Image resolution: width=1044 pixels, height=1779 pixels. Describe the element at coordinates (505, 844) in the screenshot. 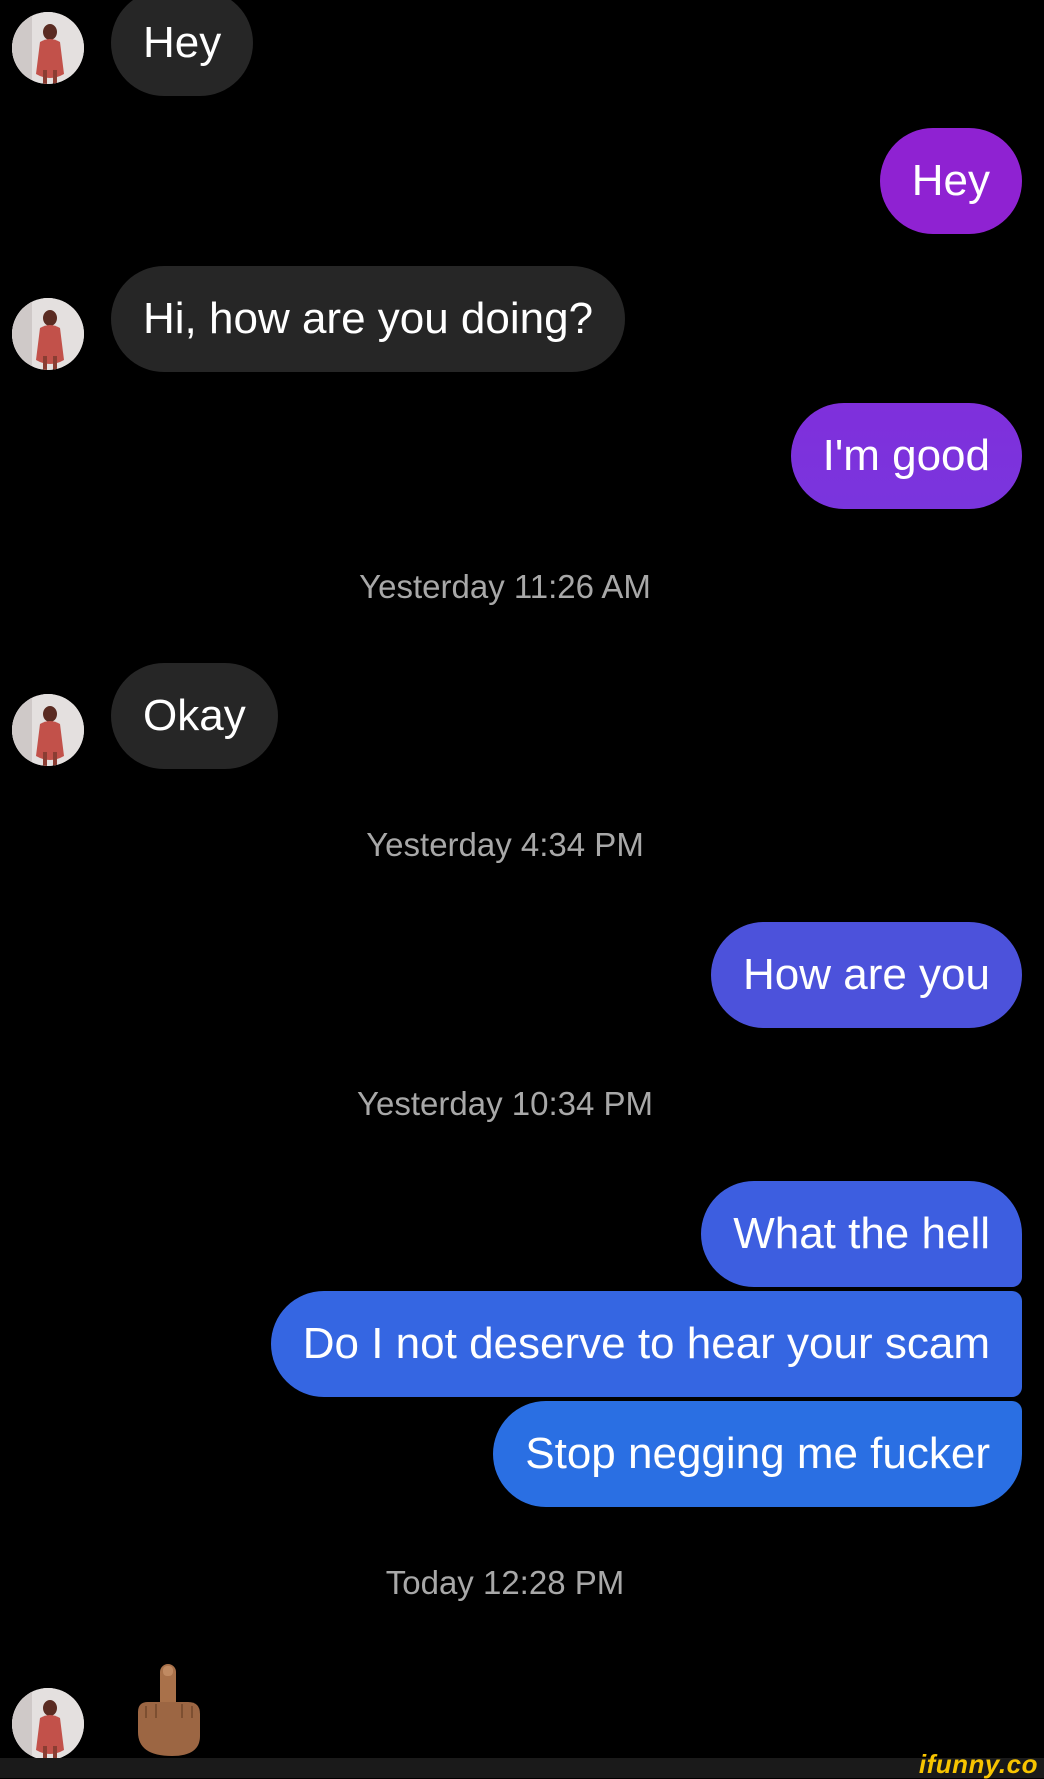

I see `timestamp: Yesterday 4:34 PM` at that location.